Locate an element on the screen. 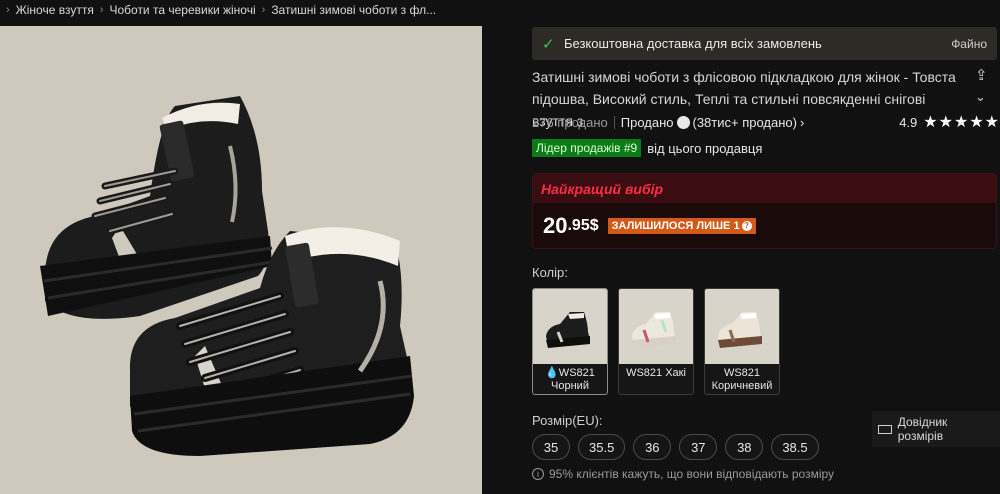 The image size is (1000, 494). check-icon: ✓ is located at coordinates (548, 44).